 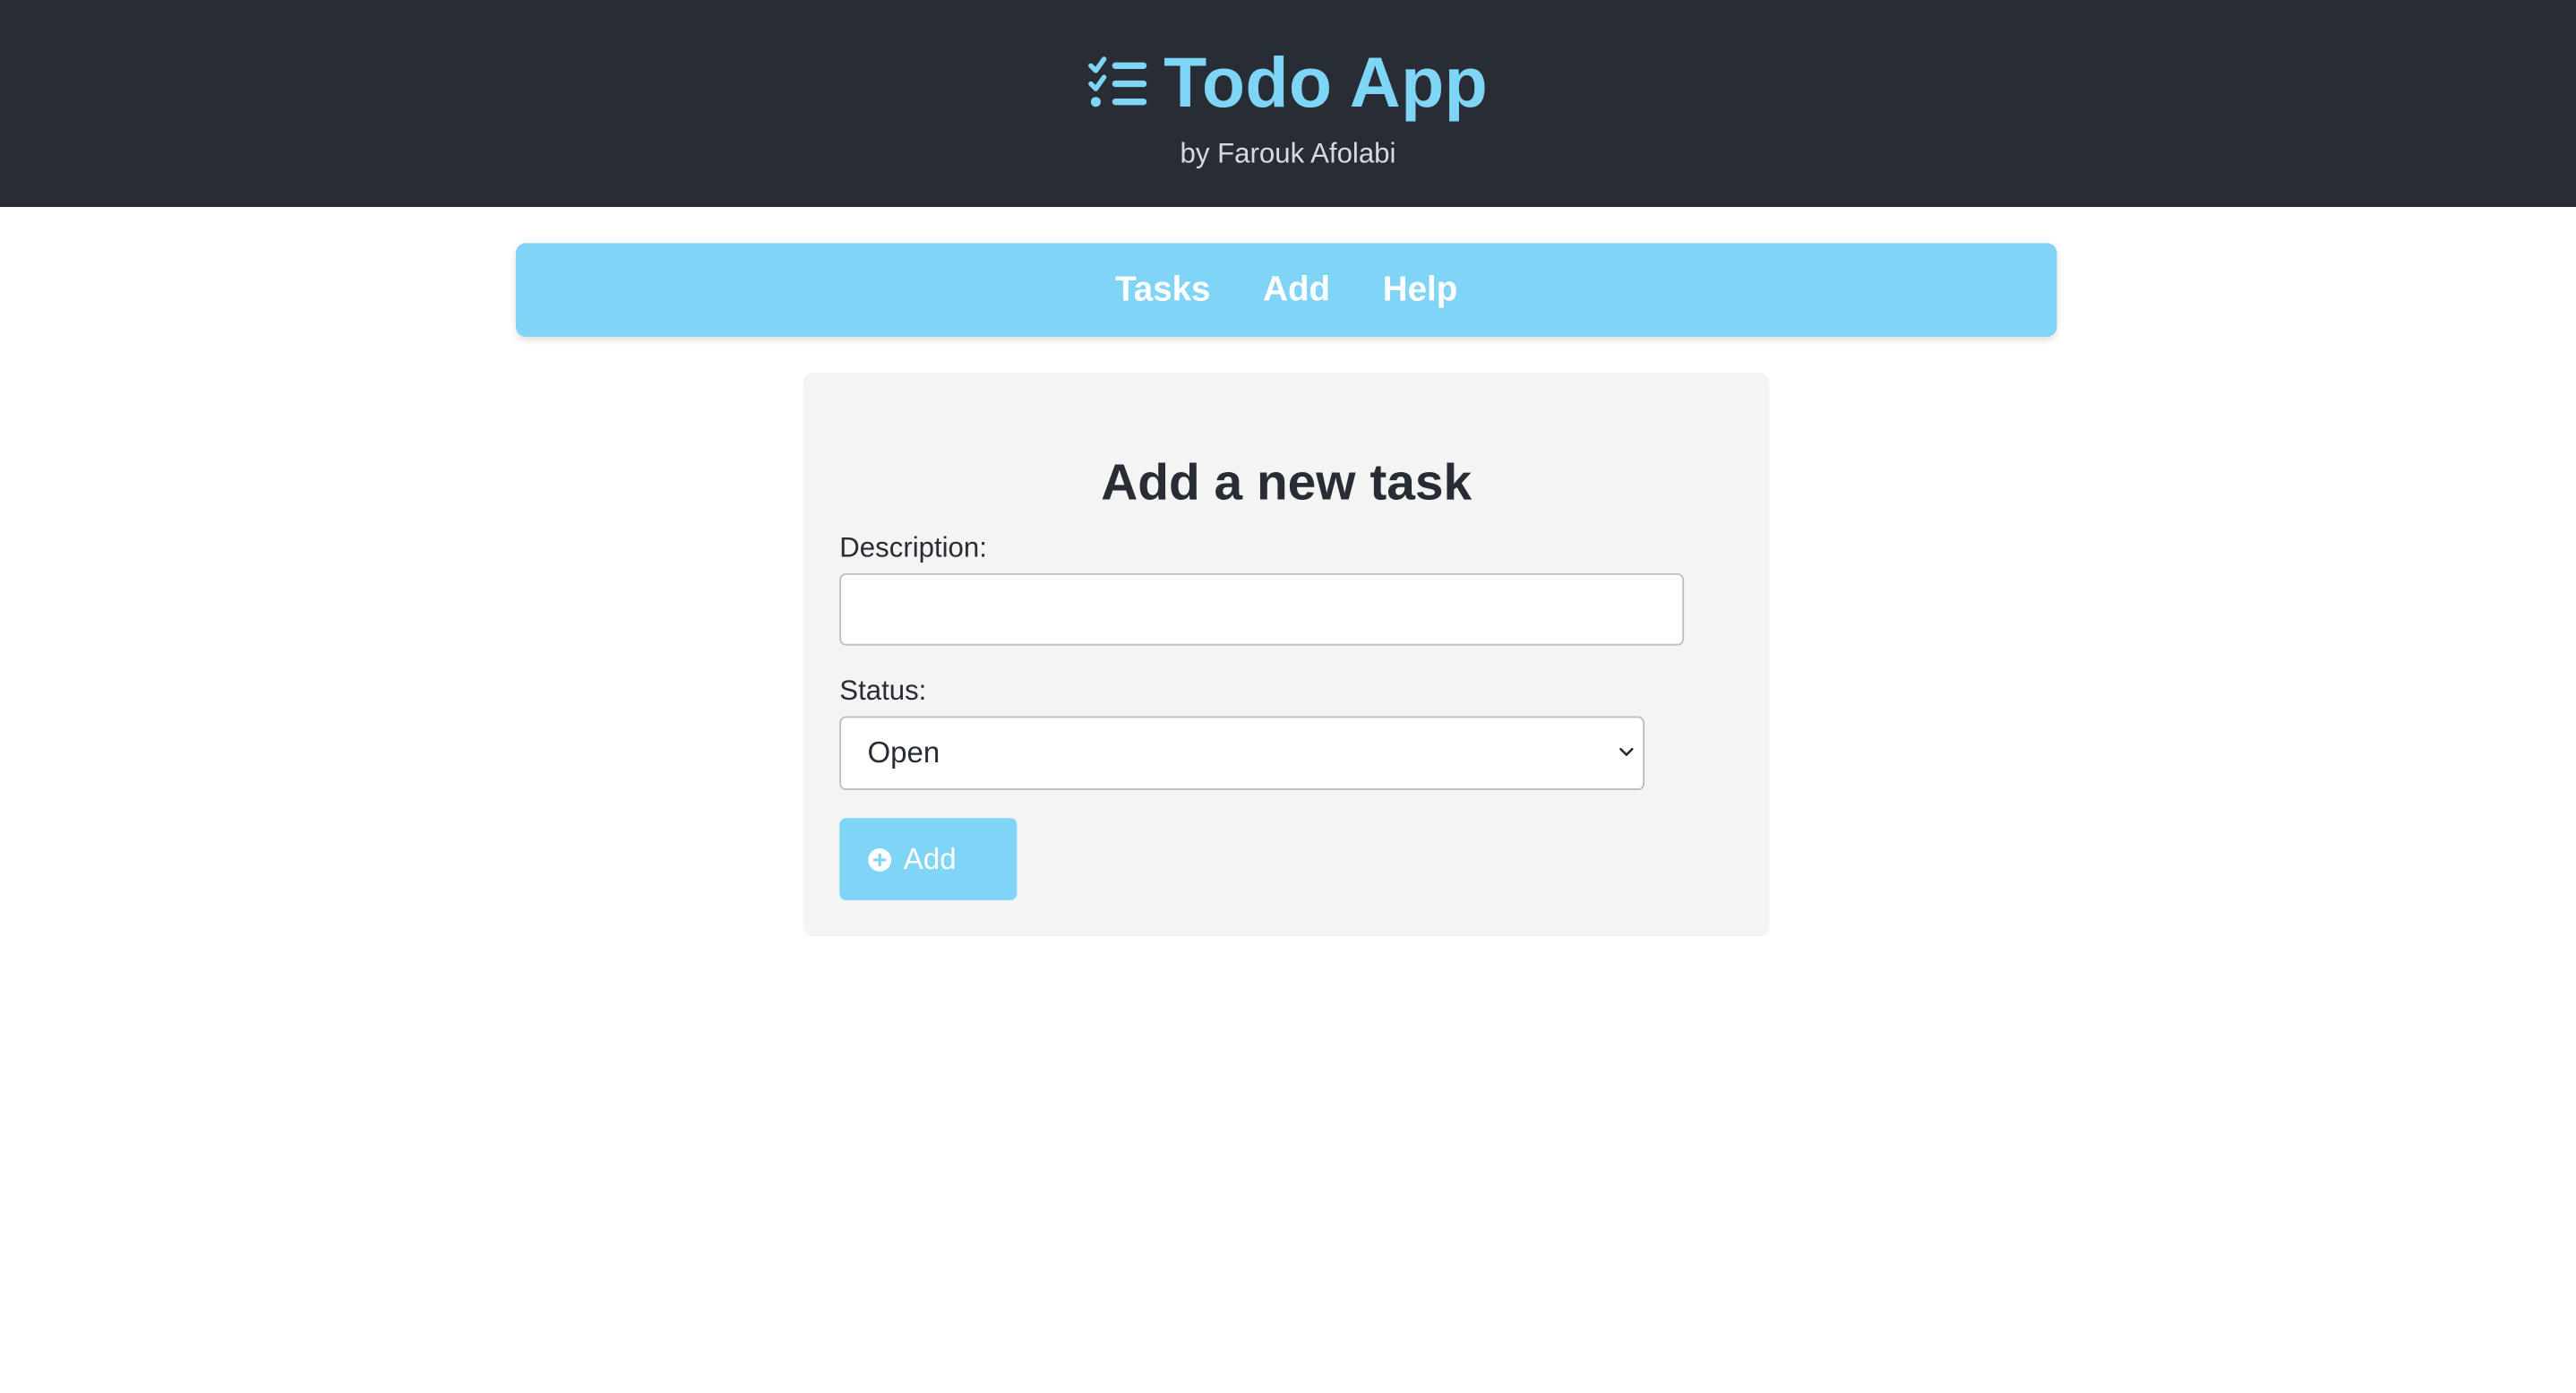 I want to click on brand: Todo App, so click(x=1288, y=84).